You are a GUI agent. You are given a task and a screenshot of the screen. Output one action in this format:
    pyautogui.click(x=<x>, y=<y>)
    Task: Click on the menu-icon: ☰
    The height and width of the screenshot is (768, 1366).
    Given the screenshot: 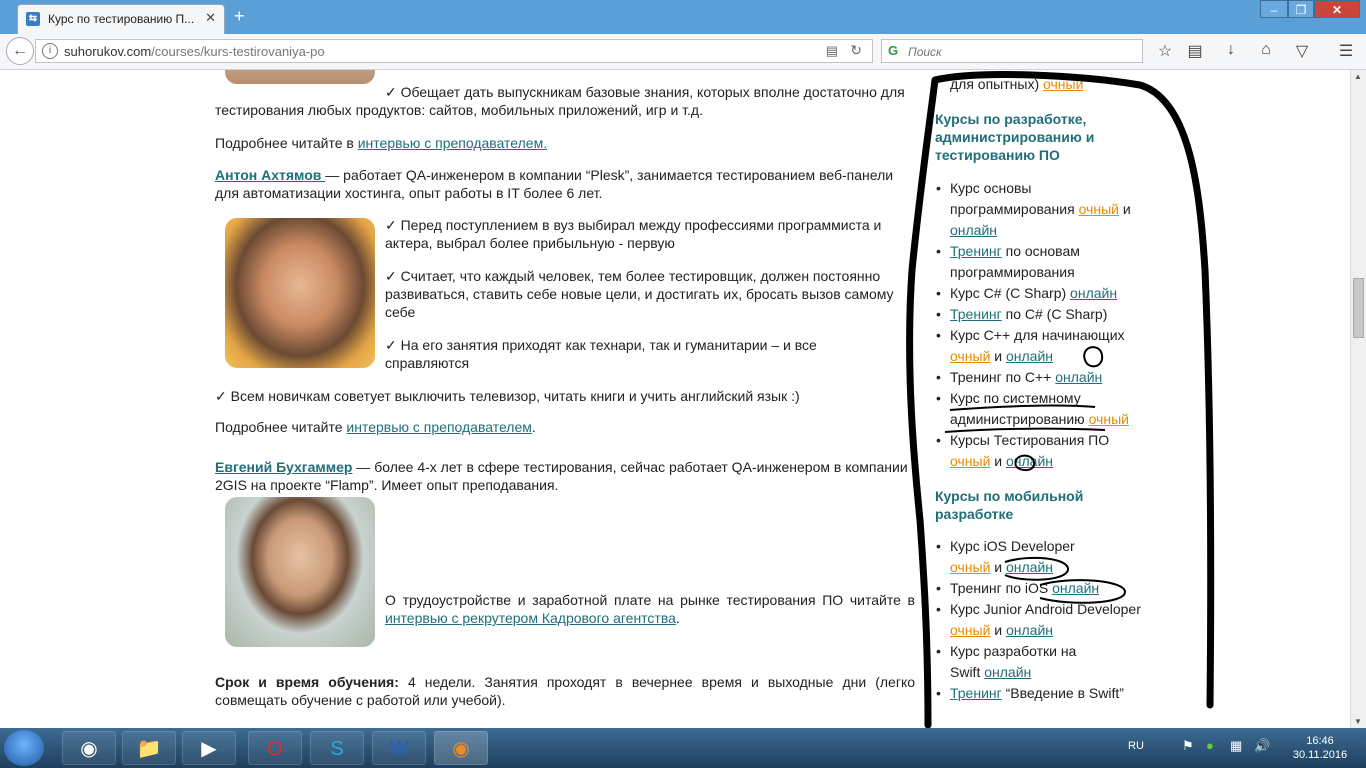 What is the action you would take?
    pyautogui.click(x=1346, y=51)
    